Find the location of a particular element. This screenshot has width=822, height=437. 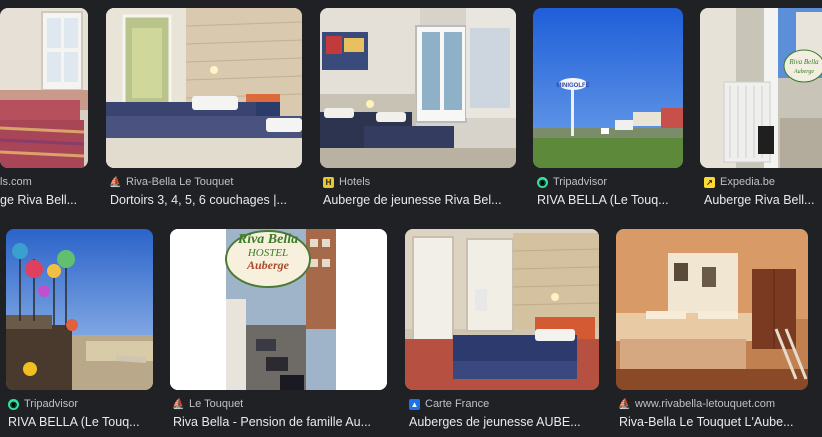

sign-title: Riva Bella is located at coordinates (268, 239).